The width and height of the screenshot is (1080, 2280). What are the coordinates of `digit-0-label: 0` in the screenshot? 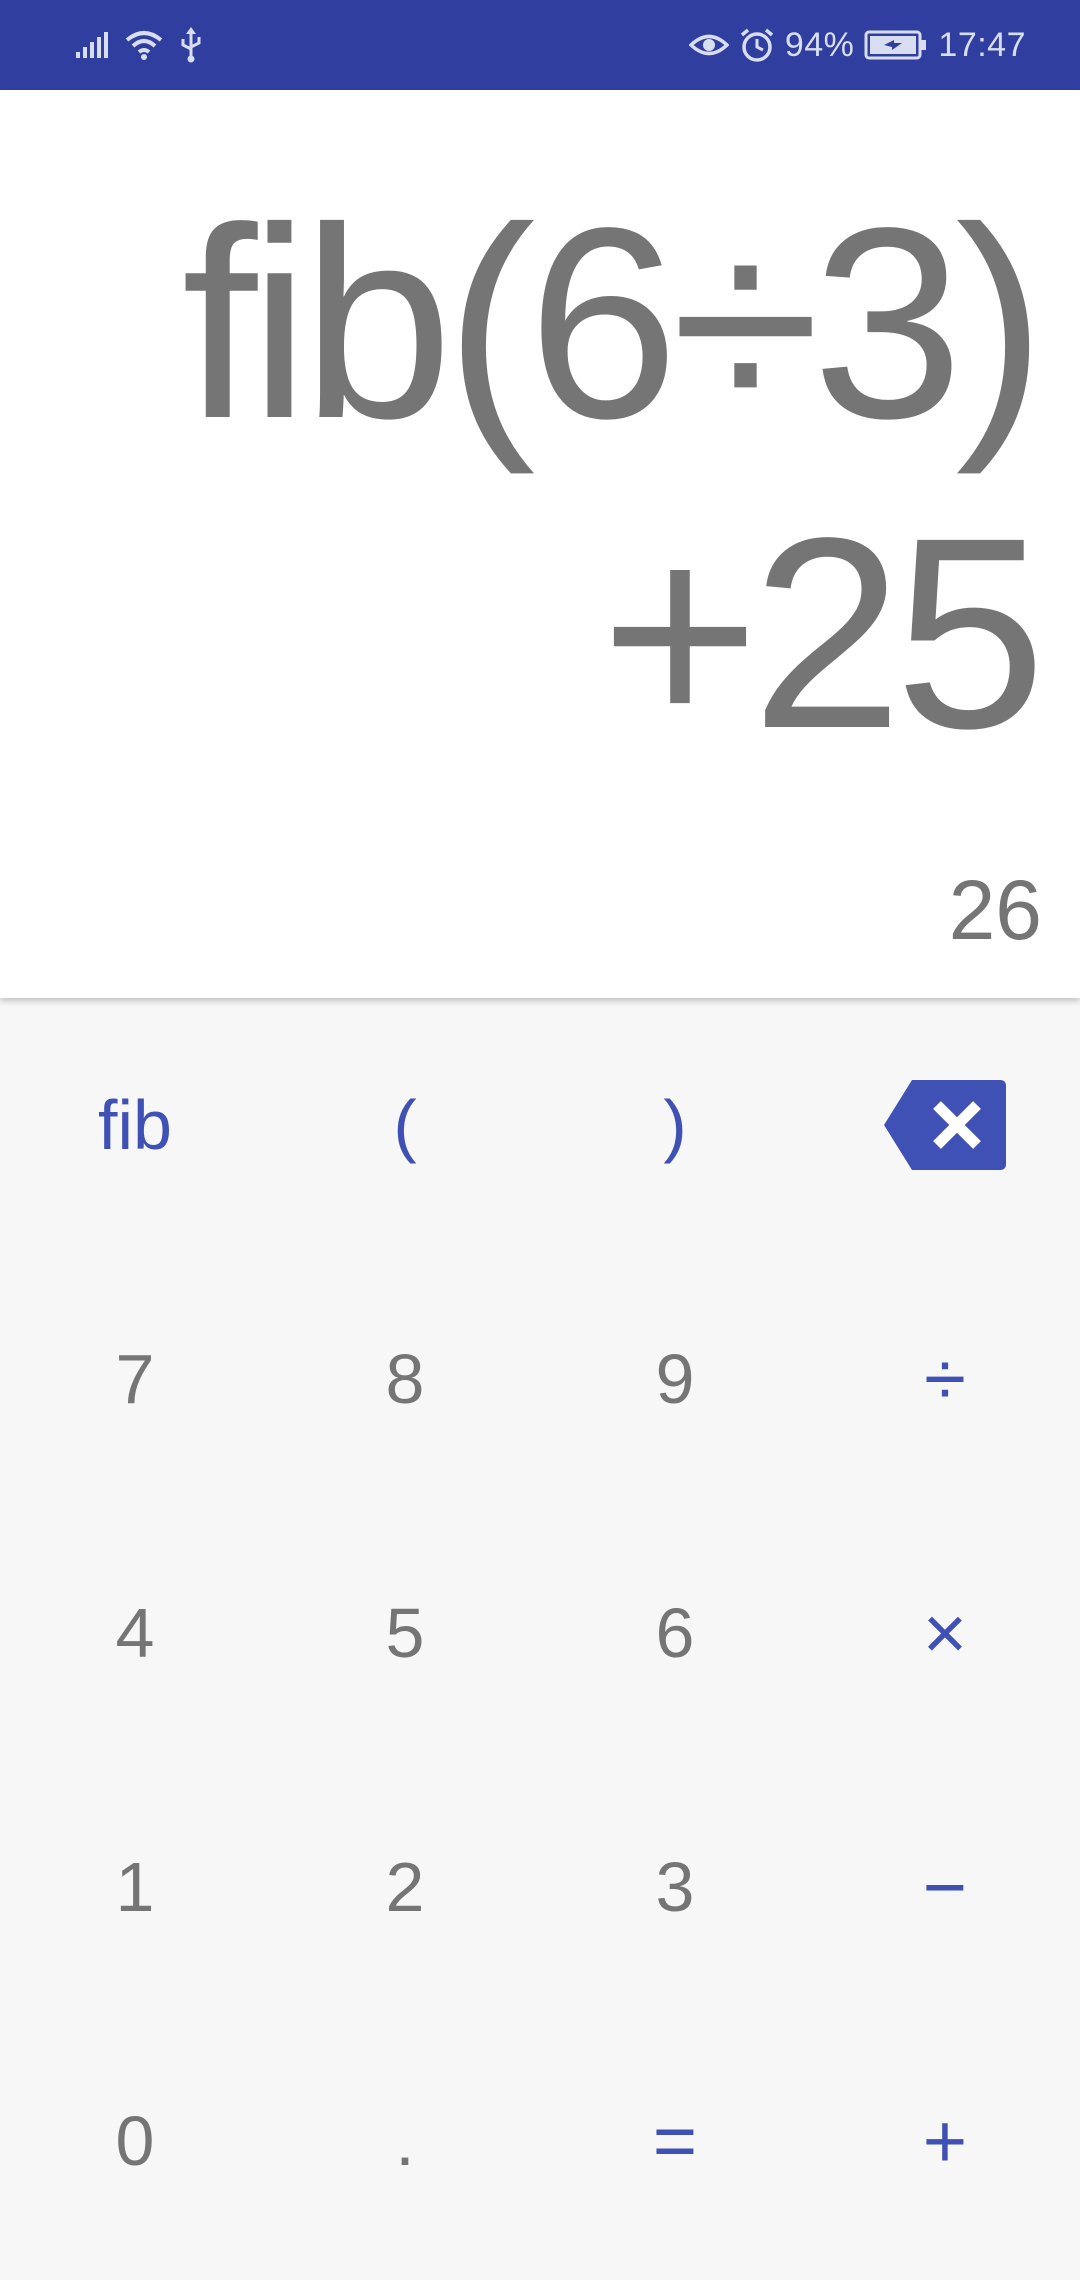 It's located at (135, 2141).